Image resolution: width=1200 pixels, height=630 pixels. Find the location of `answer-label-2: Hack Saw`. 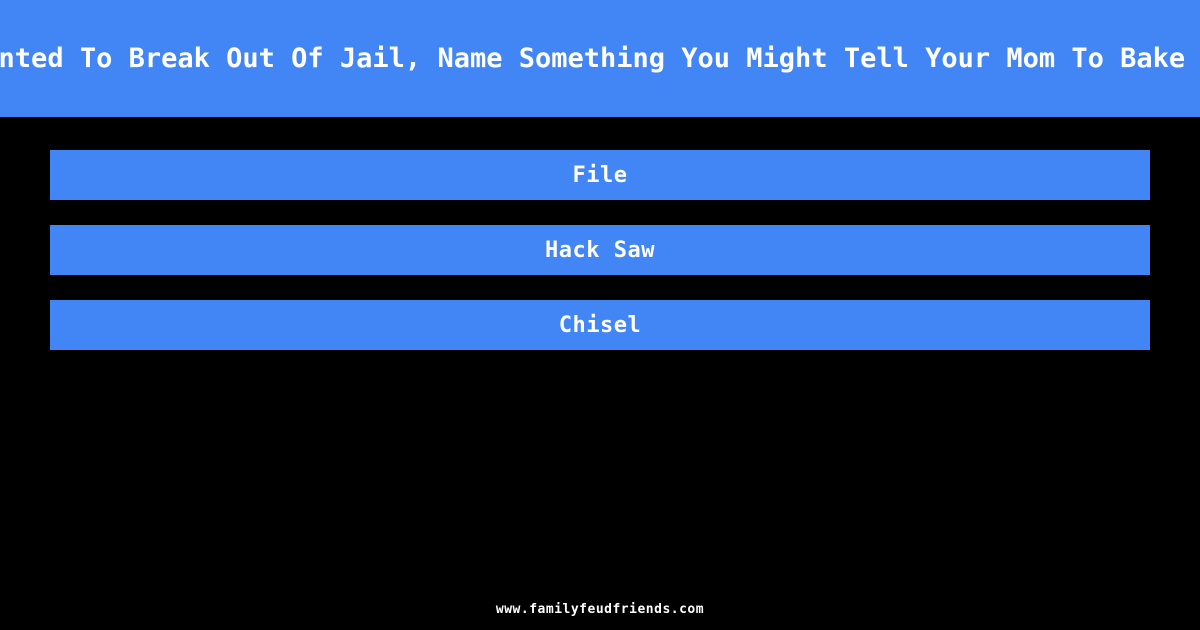

answer-label-2: Hack Saw is located at coordinates (600, 250).